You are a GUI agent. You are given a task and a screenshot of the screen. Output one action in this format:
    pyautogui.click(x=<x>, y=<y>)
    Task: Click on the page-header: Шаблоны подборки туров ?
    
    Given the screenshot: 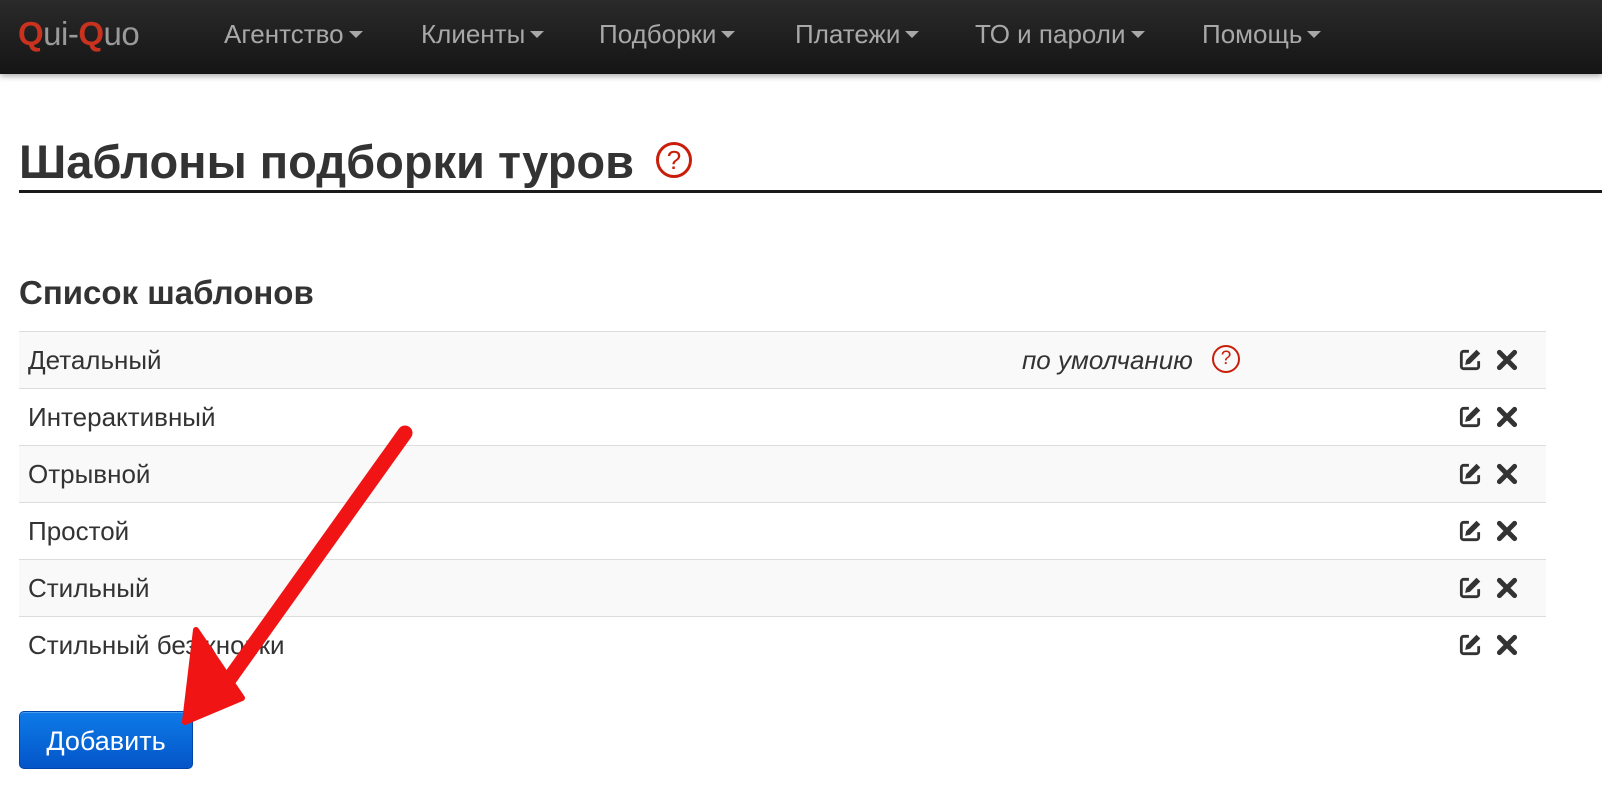 What is the action you would take?
    pyautogui.click(x=810, y=160)
    